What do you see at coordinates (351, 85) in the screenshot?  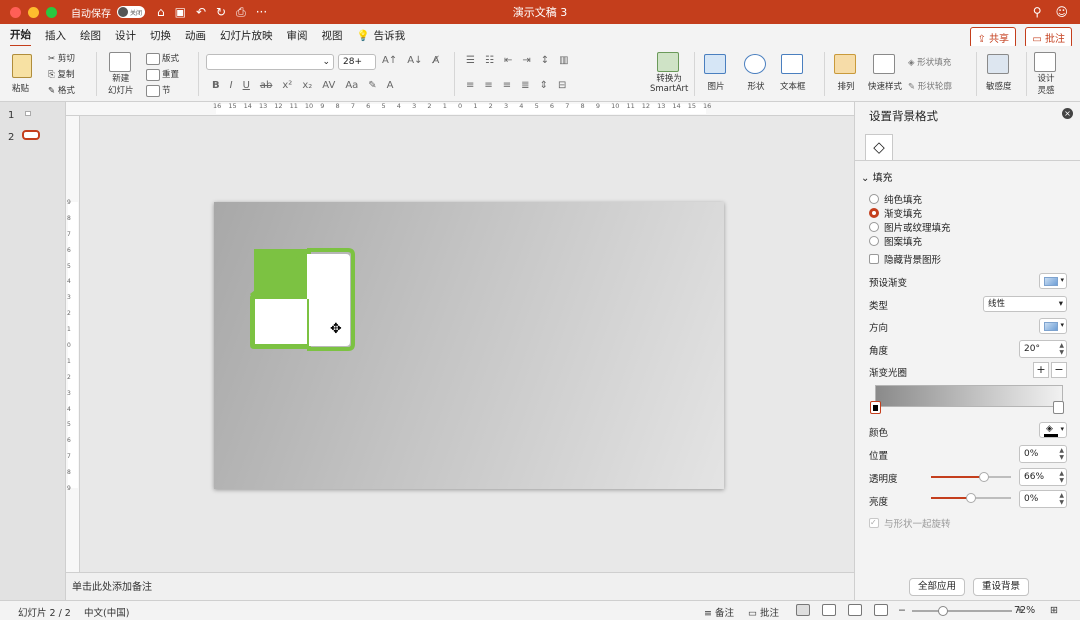 I see `case-icon: Aa` at bounding box center [351, 85].